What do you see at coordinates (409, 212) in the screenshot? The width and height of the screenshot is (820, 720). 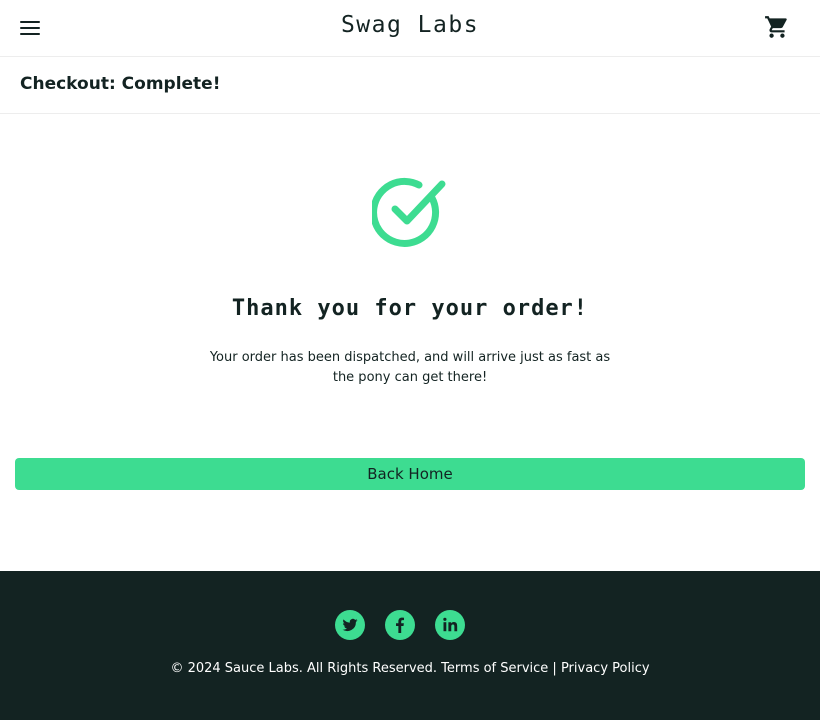 I see `checkmark-circle-icon` at bounding box center [409, 212].